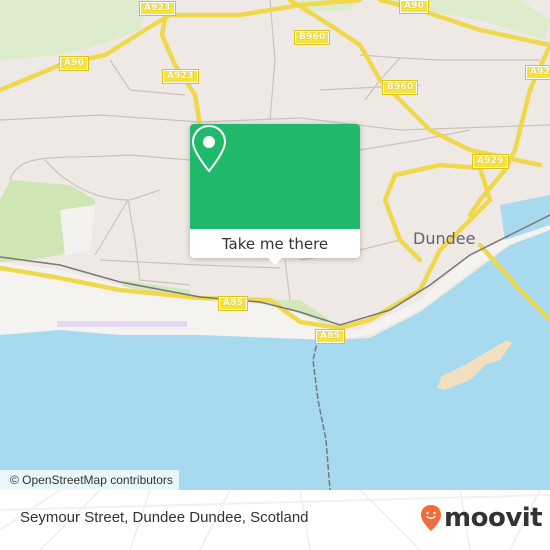 Image resolution: width=550 pixels, height=550 pixels. What do you see at coordinates (493, 518) in the screenshot?
I see `brand-name: moovit` at bounding box center [493, 518].